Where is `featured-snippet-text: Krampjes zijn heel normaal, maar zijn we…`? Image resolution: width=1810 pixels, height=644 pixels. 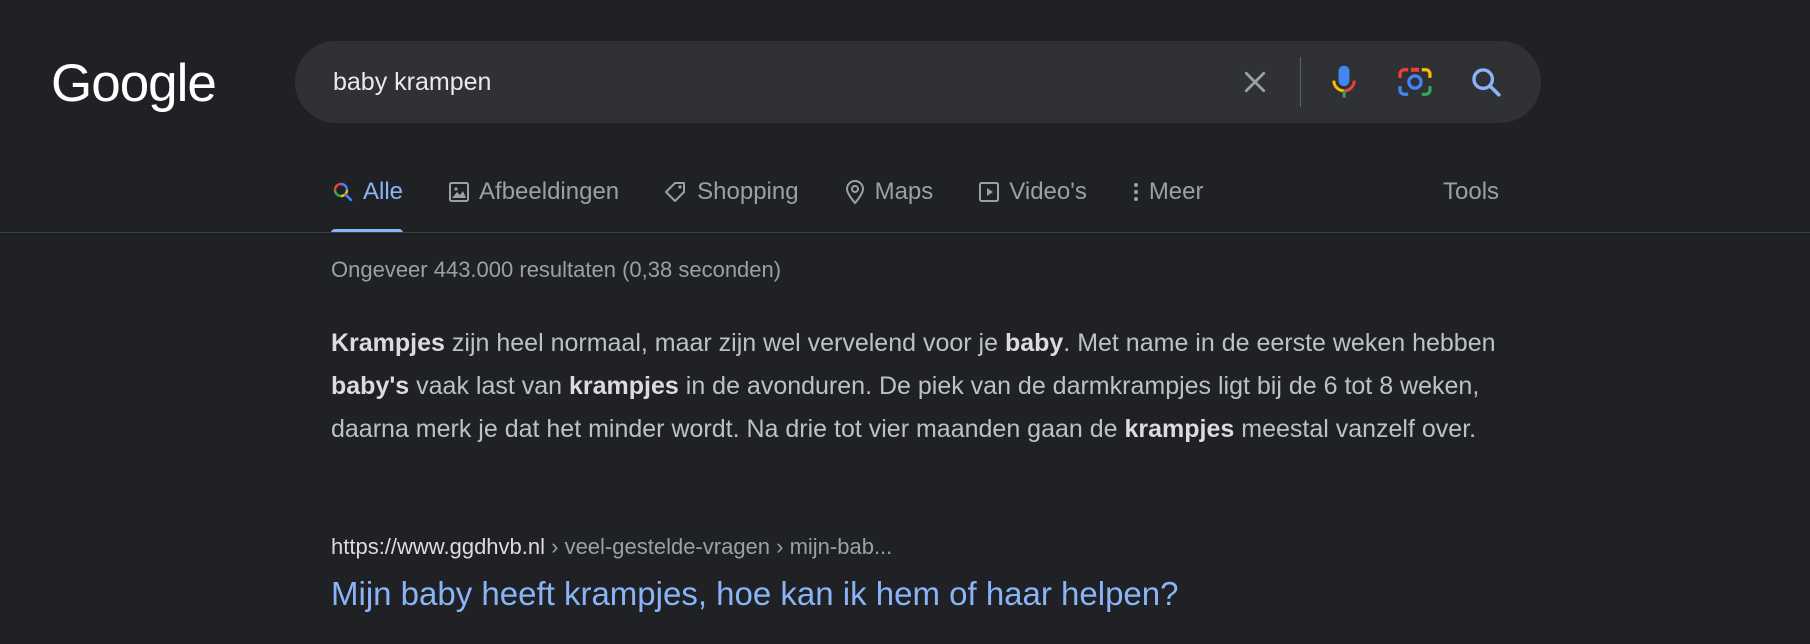 featured-snippet-text: Krampjes zijn heel normaal, maar zijn we… is located at coordinates (931, 386).